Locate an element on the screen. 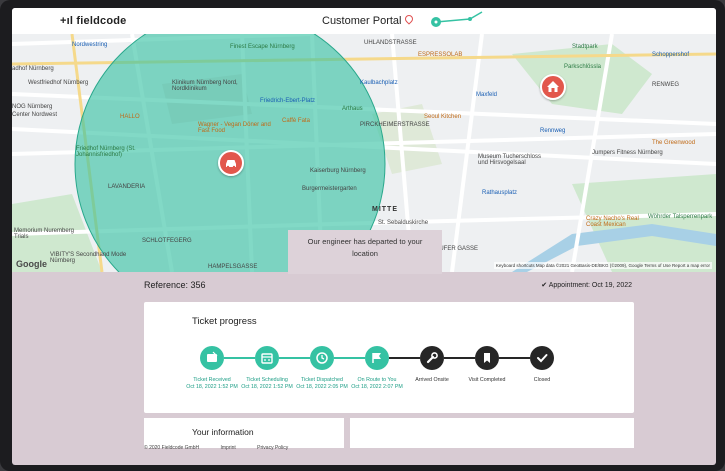 The height and width of the screenshot is (471, 725). portal-title-text: Customer Portal is located at coordinates (362, 21).